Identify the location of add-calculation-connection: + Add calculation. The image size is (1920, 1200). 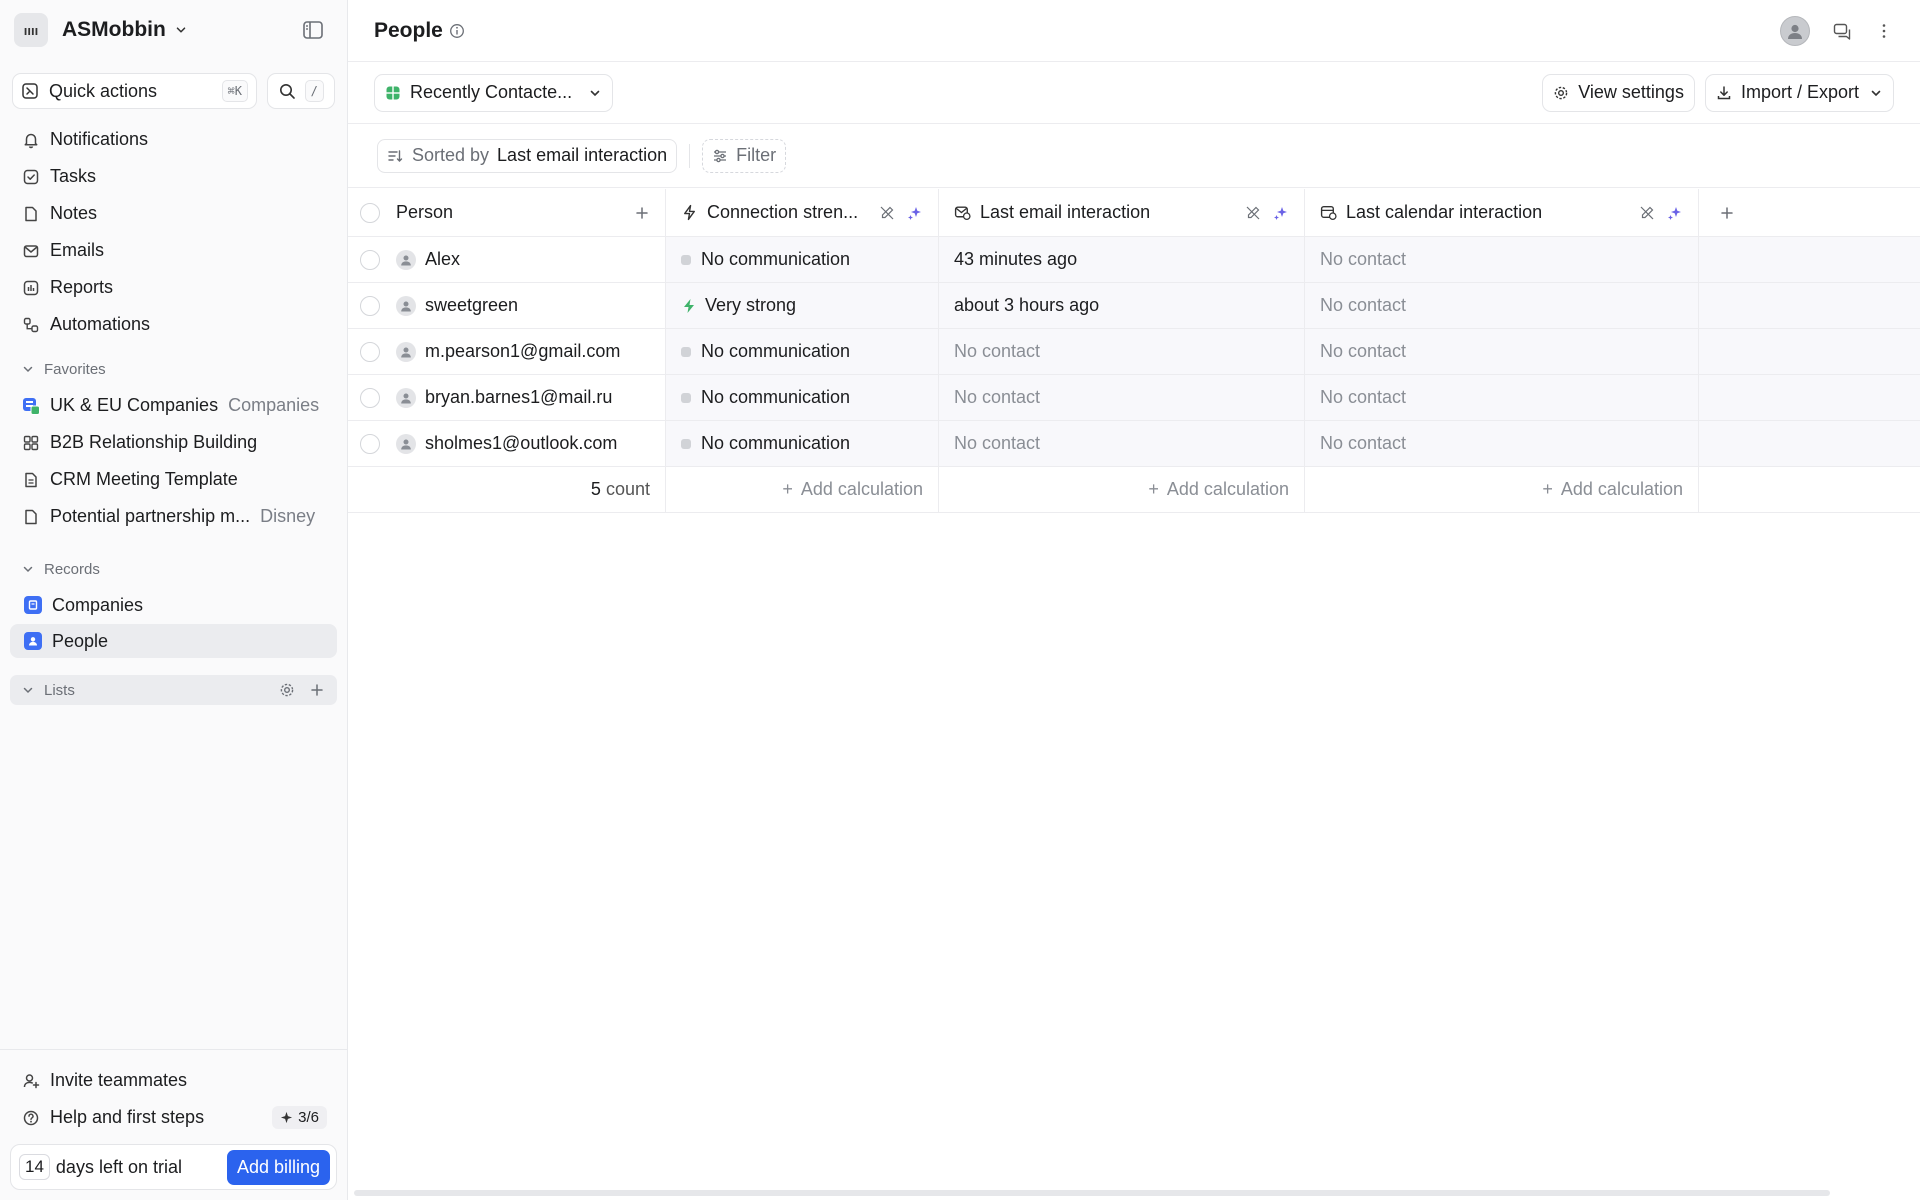
(802, 489).